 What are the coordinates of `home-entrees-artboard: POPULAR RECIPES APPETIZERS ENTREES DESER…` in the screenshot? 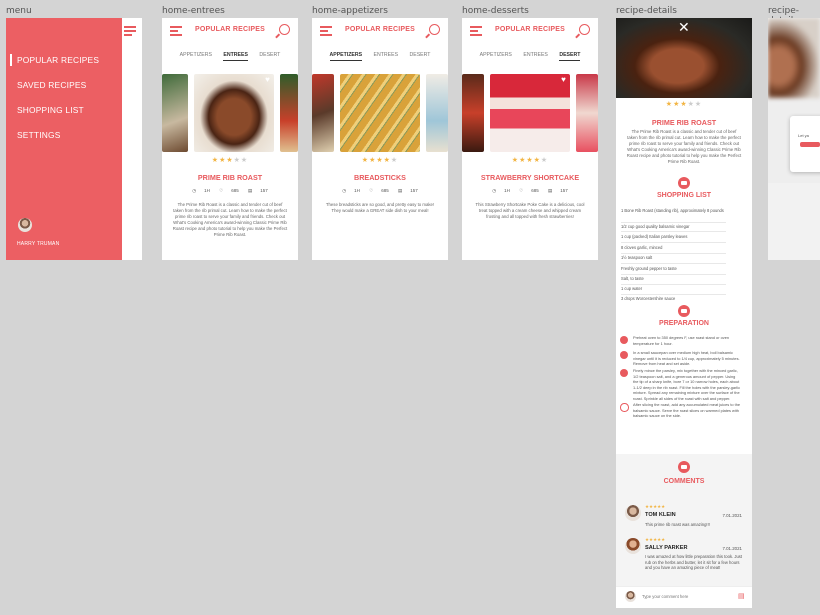 It's located at (230, 139).